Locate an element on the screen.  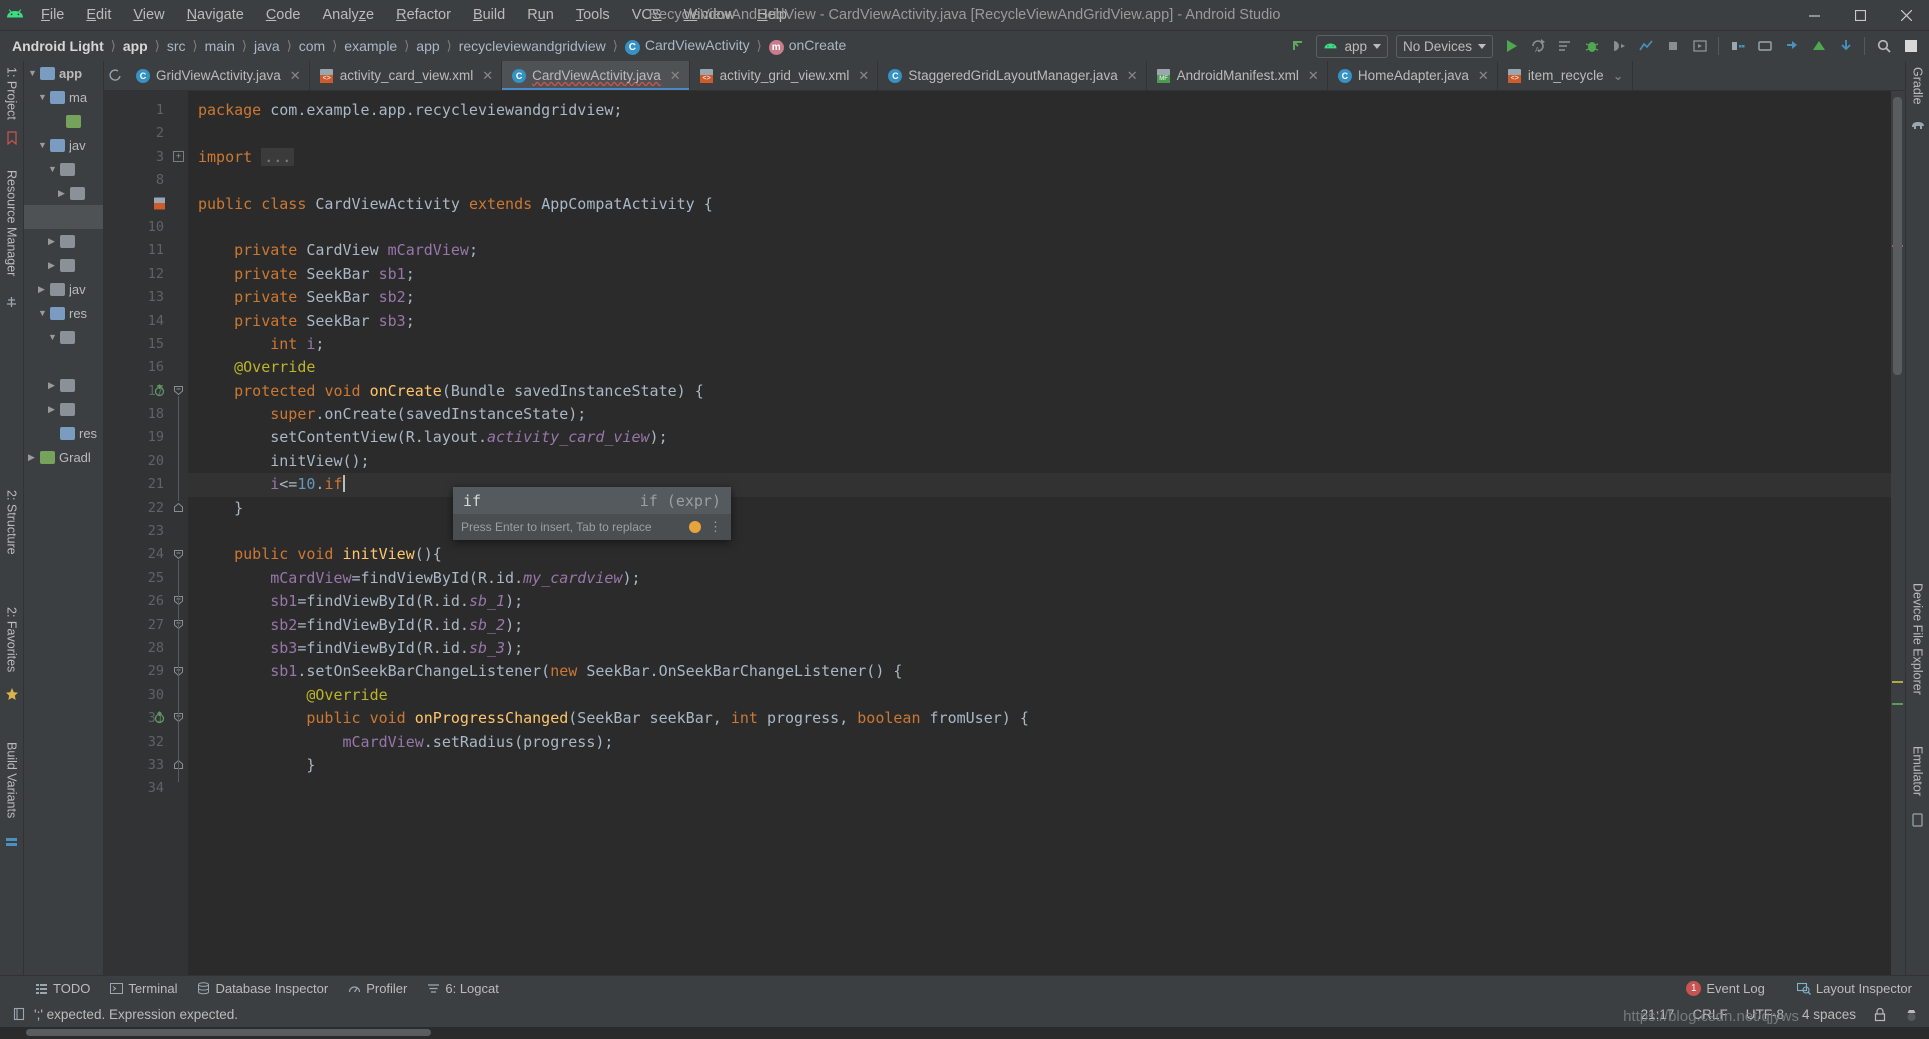
code-line: i<=10.if is located at coordinates (1039, 485).